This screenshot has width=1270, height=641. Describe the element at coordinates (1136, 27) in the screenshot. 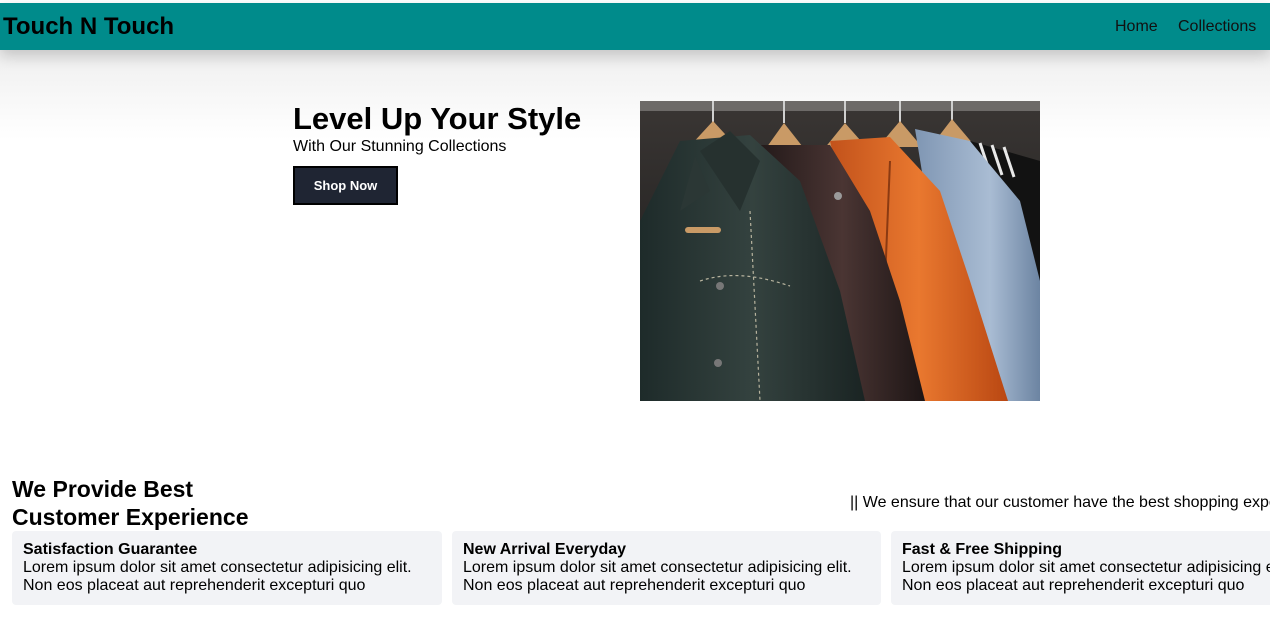

I see `nav-link-home: Home` at that location.